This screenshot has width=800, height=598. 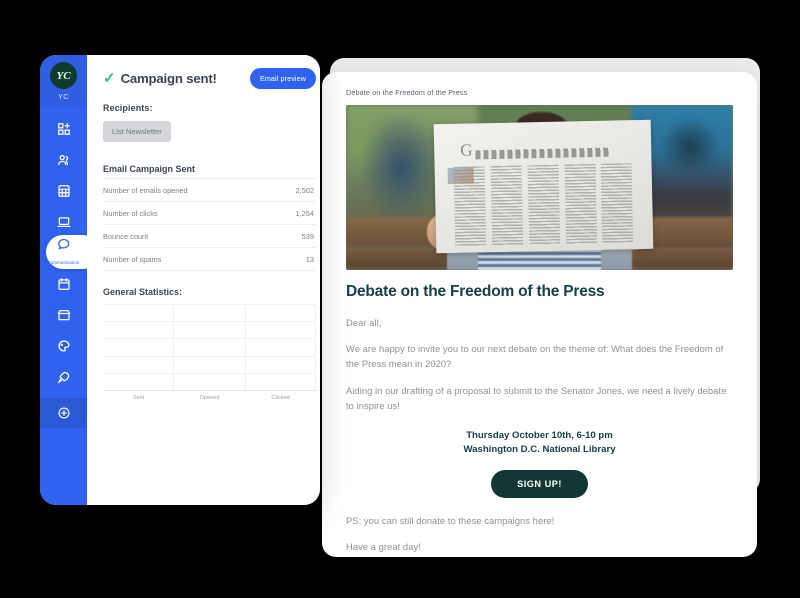 What do you see at coordinates (307, 236) in the screenshot?
I see `stat-value: 539` at bounding box center [307, 236].